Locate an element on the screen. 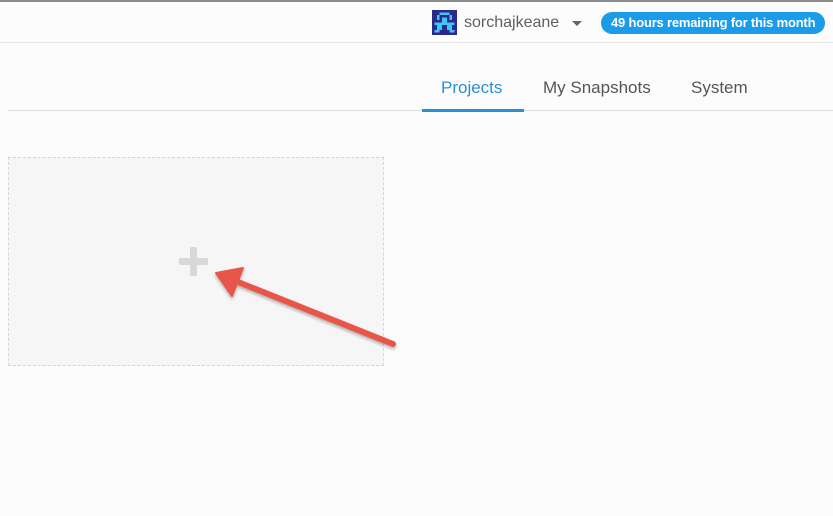 This screenshot has height=516, width=833. hours-remaining-badge: 49 hours remaining for this month is located at coordinates (713, 23).